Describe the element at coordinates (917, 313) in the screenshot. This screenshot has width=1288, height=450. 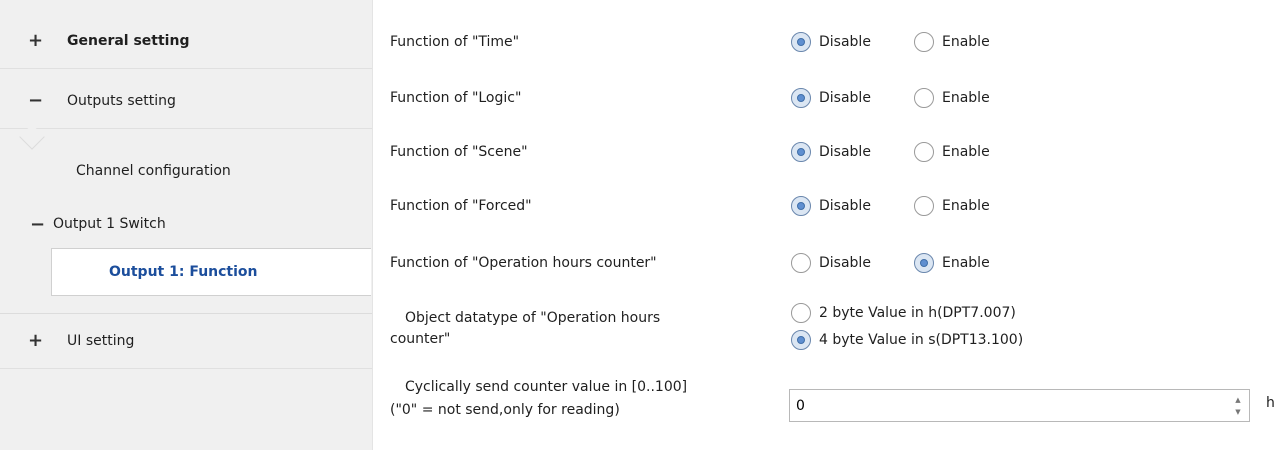
I see `radio-label: 2 byte Value in h(DPT7.007)` at that location.